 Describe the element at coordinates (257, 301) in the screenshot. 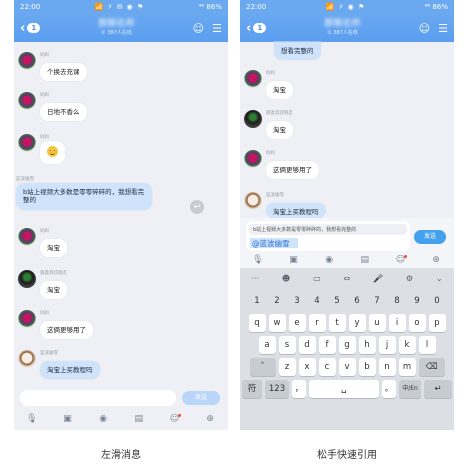

I see `key-1: 1` at that location.